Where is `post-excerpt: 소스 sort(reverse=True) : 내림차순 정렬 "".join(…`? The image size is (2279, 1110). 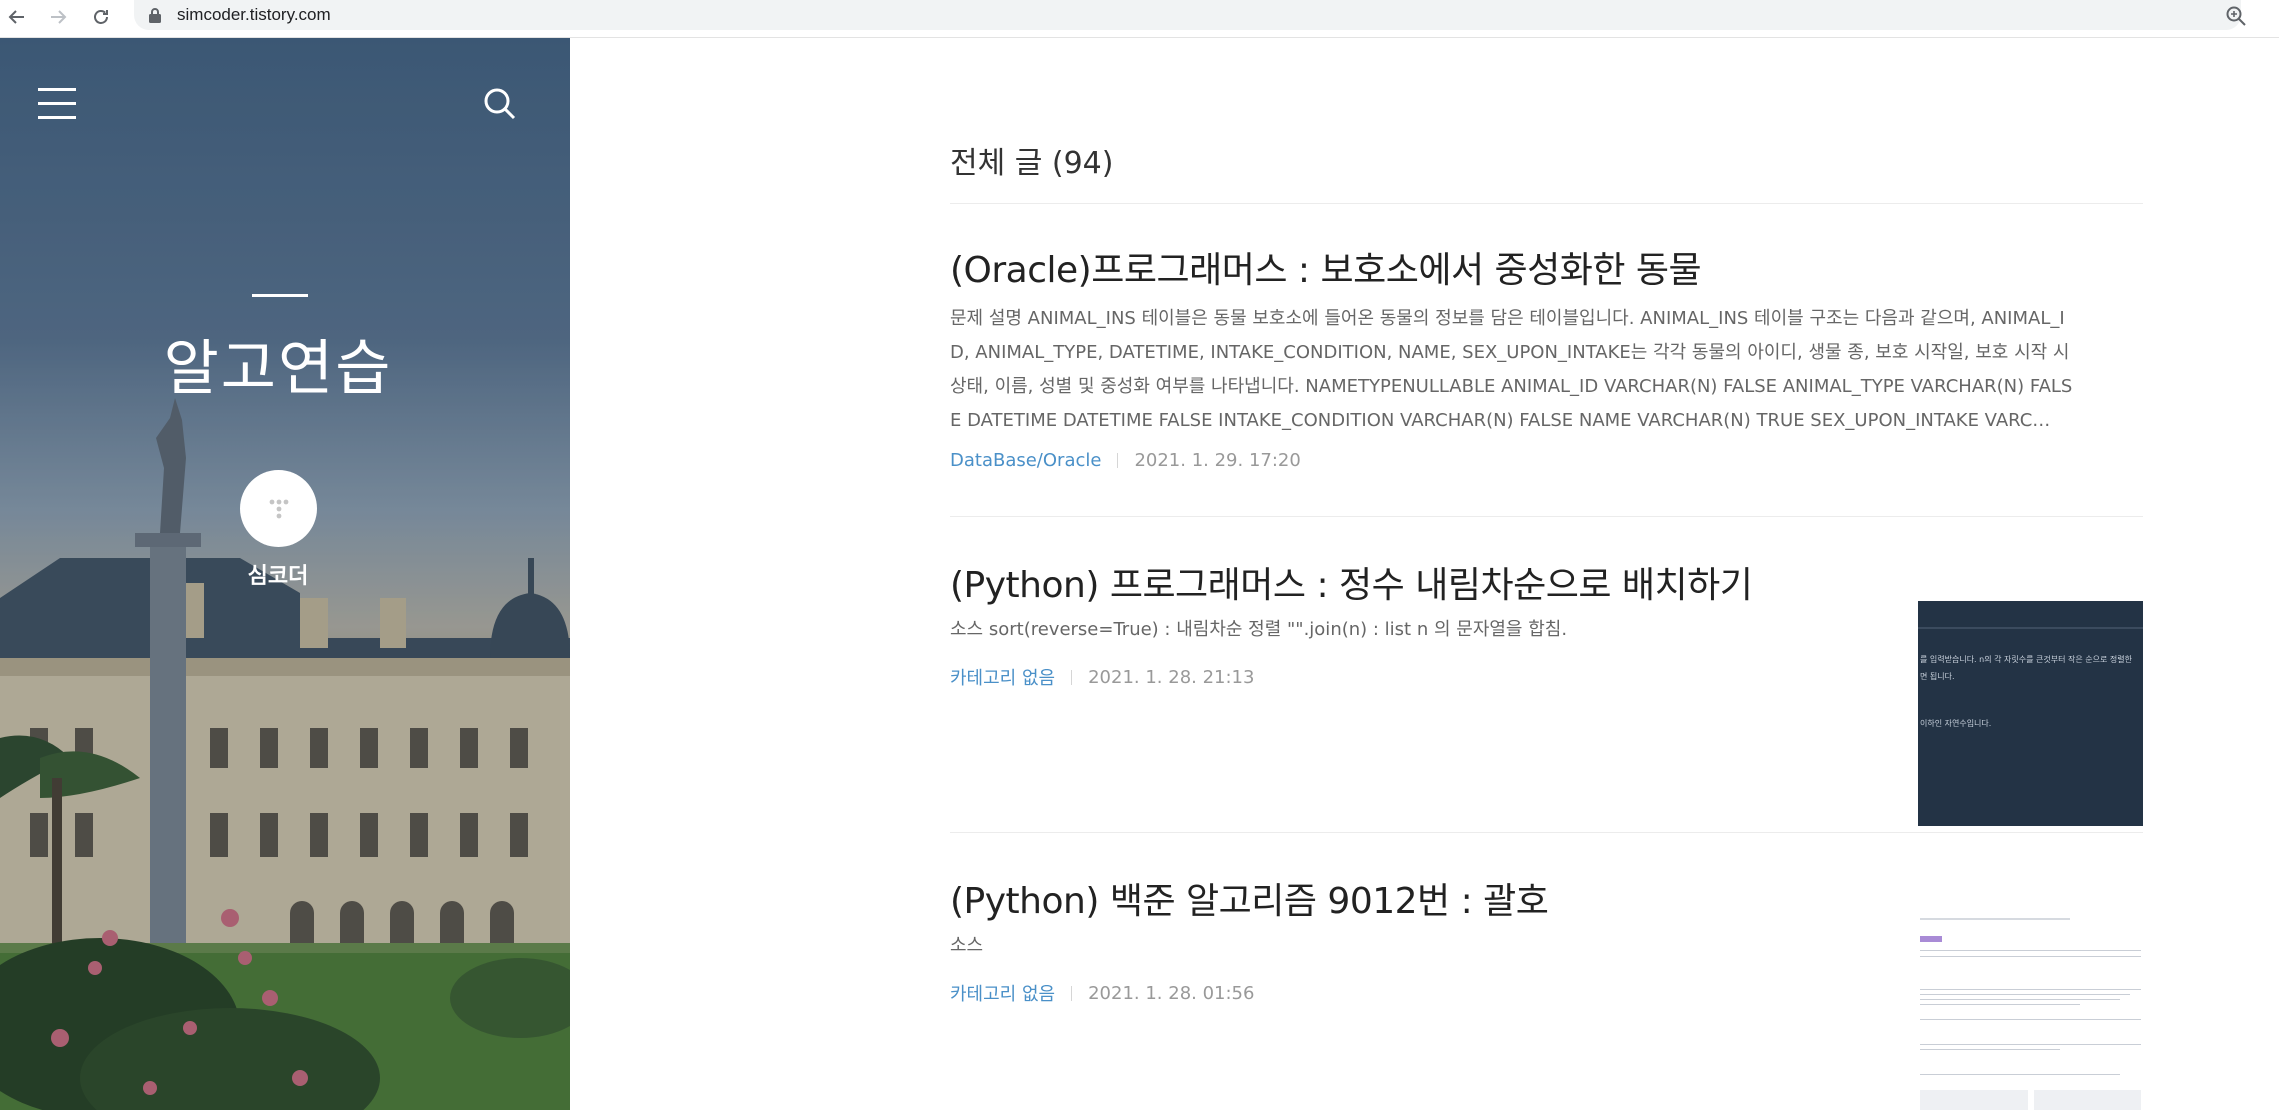
post-excerpt: 소스 sort(reverse=True) : 내림차순 정렬 "".join(… is located at coordinates (1258, 630).